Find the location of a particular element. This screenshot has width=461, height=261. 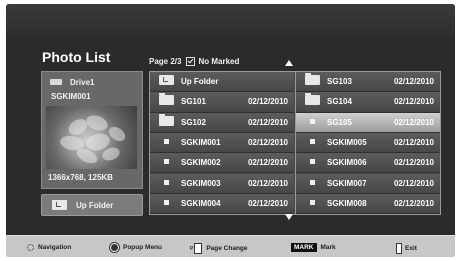

help-mark-label: Mark is located at coordinates (328, 247).